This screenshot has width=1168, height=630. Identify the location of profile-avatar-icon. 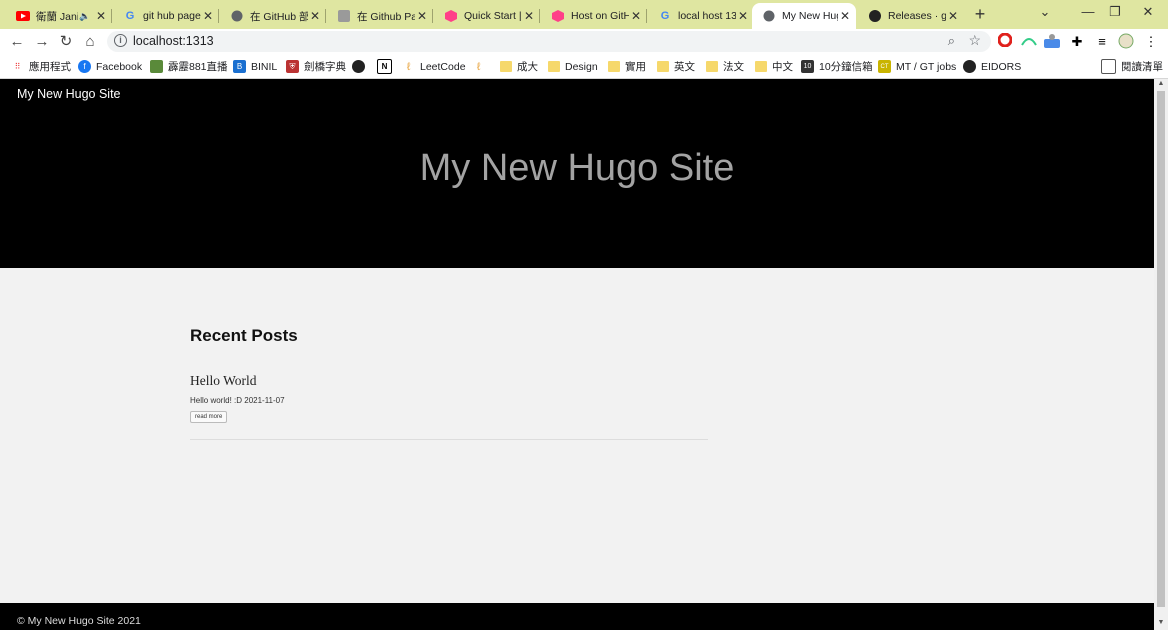
(1126, 42).